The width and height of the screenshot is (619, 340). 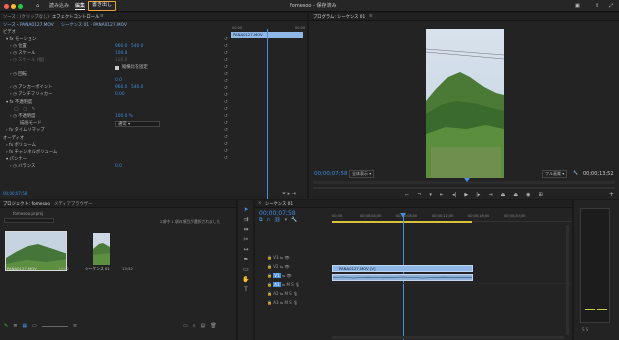 What do you see at coordinates (59, 6) in the screenshot?
I see `import-tab: 読み込み` at bounding box center [59, 6].